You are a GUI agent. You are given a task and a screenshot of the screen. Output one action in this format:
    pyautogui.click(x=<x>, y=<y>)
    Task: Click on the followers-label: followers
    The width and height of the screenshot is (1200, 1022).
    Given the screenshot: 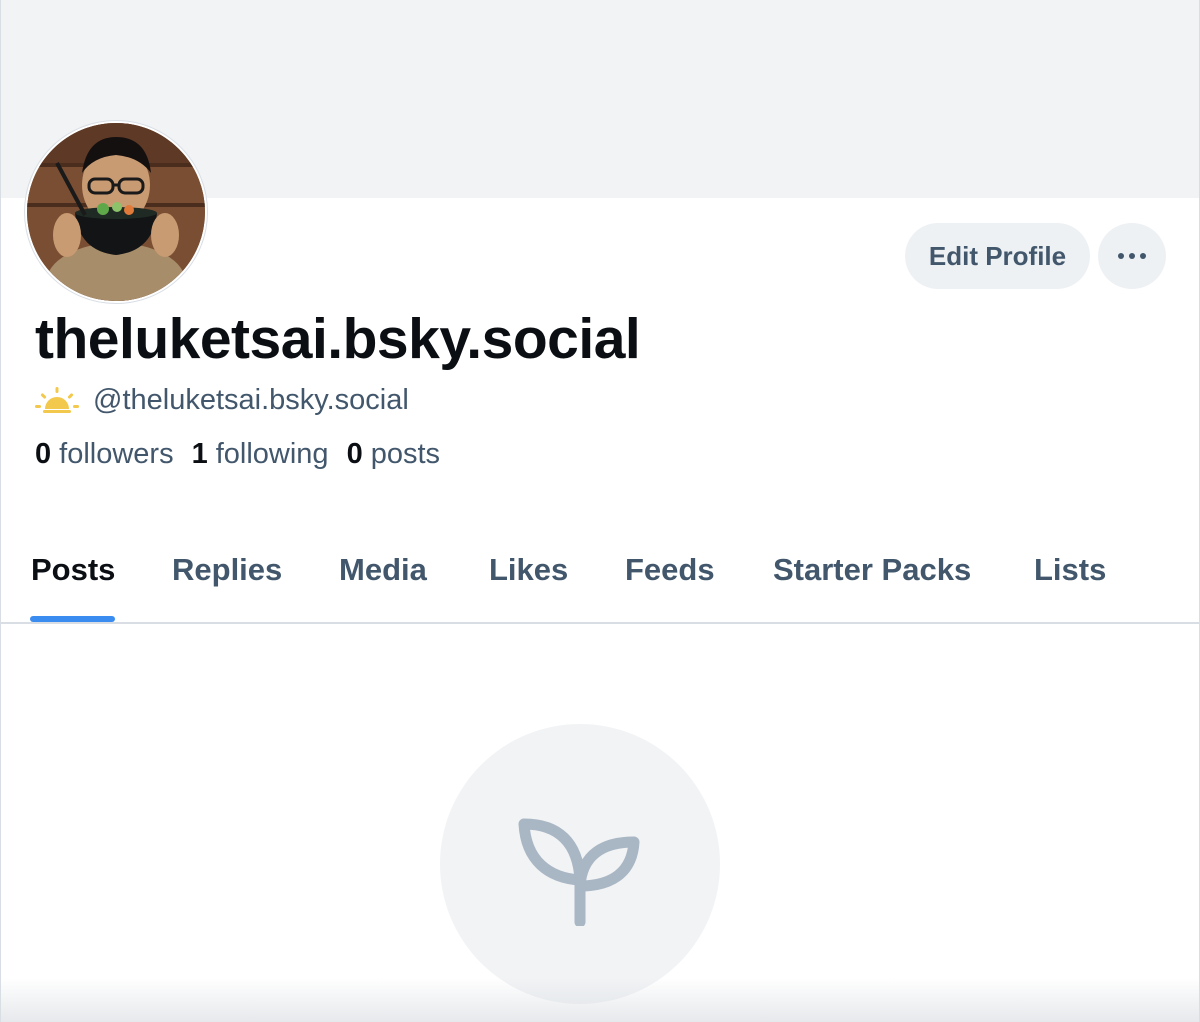 What is the action you would take?
    pyautogui.click(x=116, y=453)
    